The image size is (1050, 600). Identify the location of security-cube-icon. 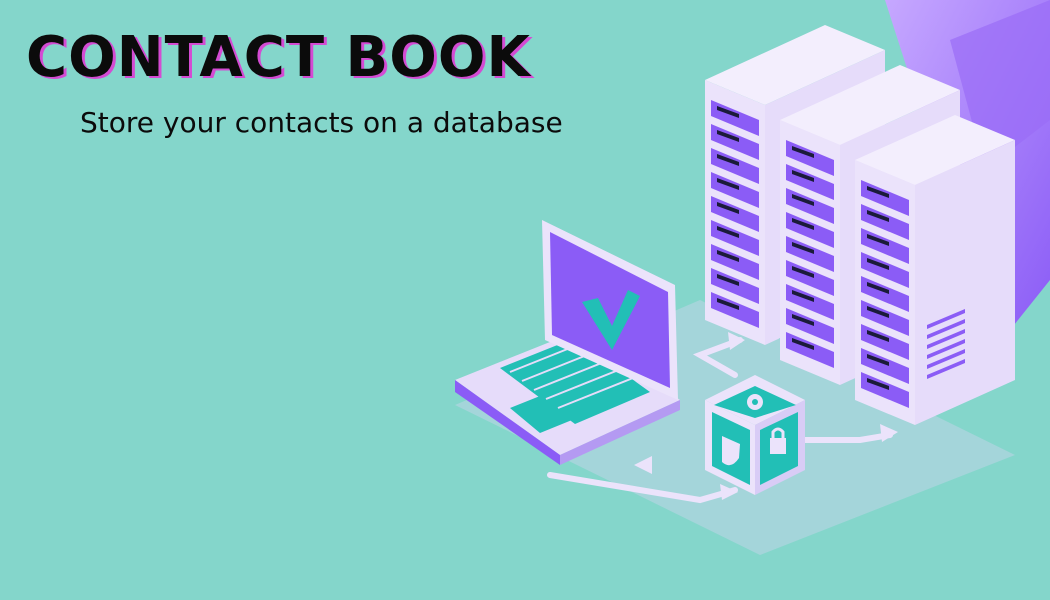
(755, 435).